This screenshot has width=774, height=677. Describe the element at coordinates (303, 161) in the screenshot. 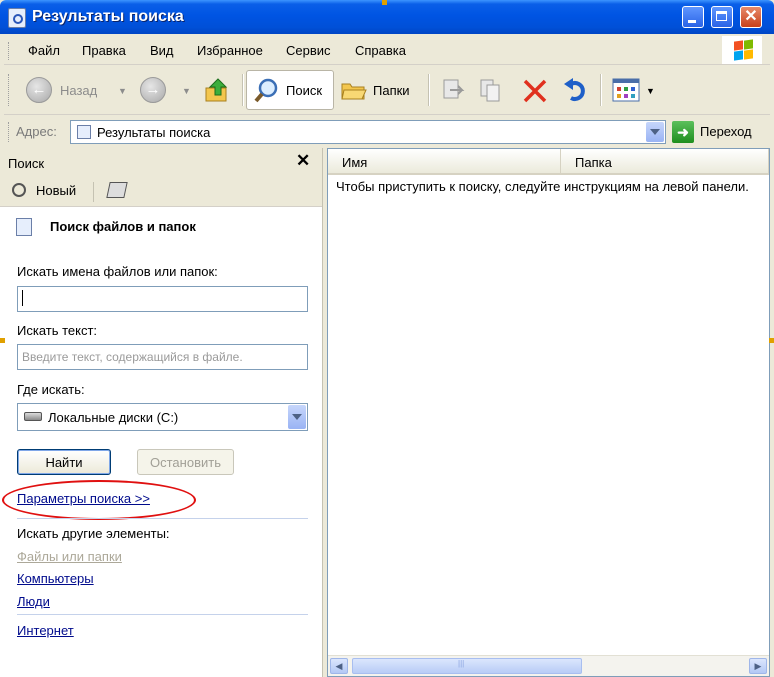

I see `search-pane-close-icon: ✕` at that location.